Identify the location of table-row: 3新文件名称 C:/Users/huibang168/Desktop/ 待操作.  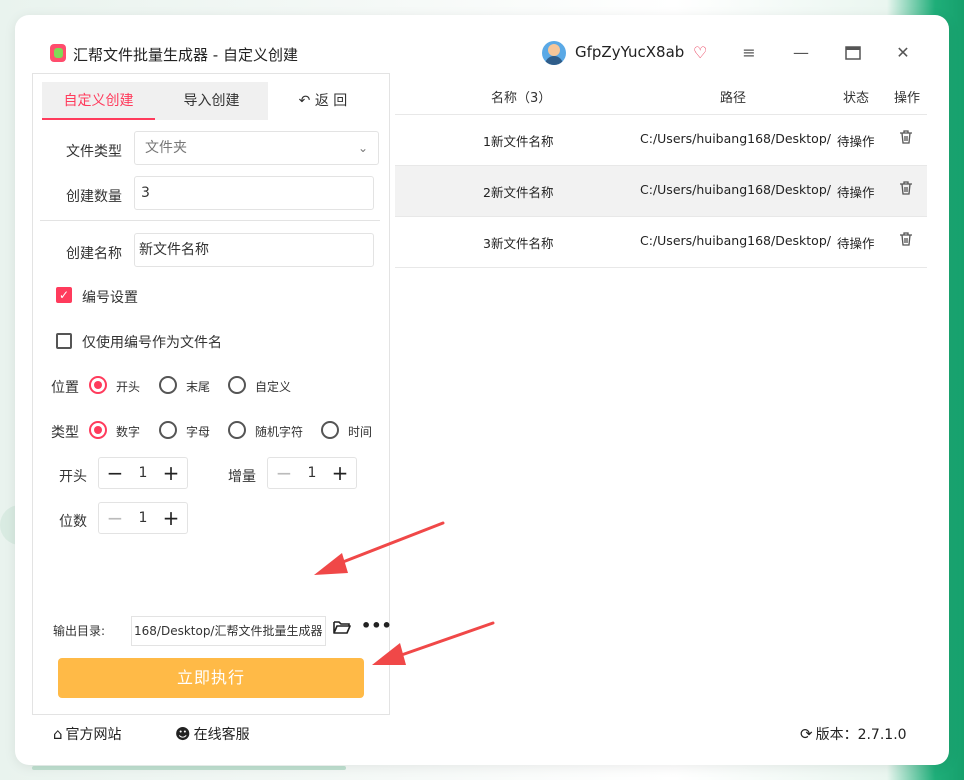
(661, 242).